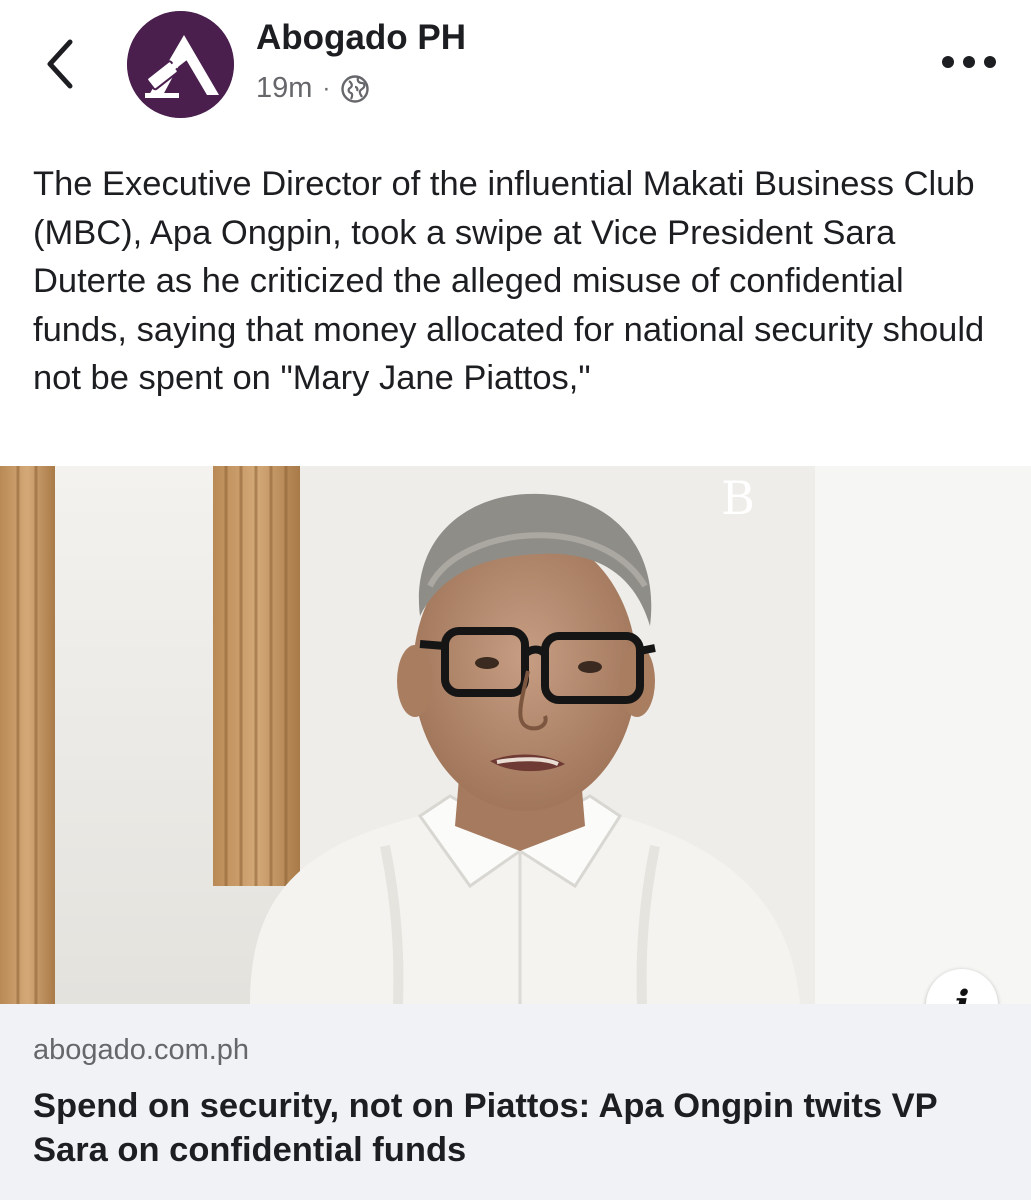 The image size is (1031, 1200). Describe the element at coordinates (355, 88) in the screenshot. I see `globe-icon` at that location.